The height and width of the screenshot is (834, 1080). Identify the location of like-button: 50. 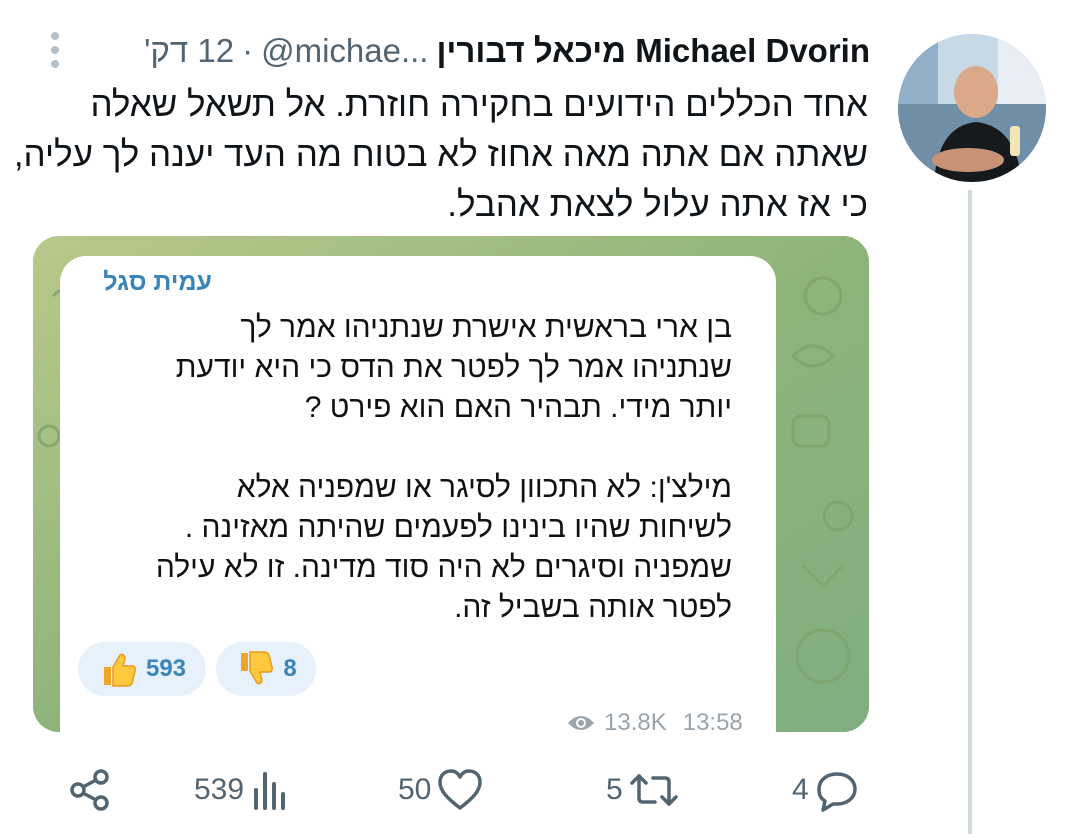
(440, 790).